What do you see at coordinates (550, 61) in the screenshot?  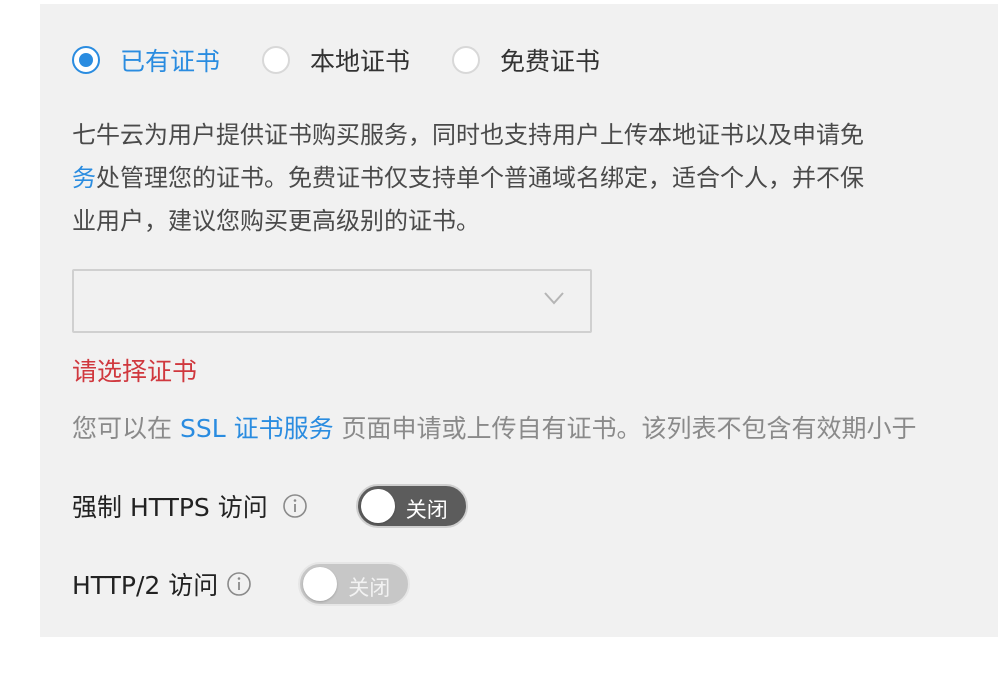 I see `radio-label-free: 免费证书` at bounding box center [550, 61].